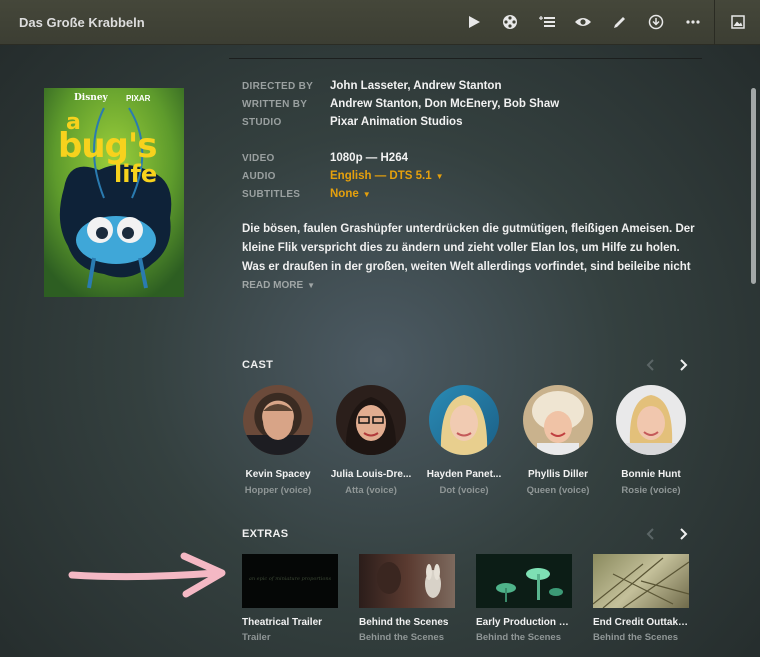 The height and width of the screenshot is (657, 760). What do you see at coordinates (404, 622) in the screenshot?
I see `extra-name: Behind the Scenes` at bounding box center [404, 622].